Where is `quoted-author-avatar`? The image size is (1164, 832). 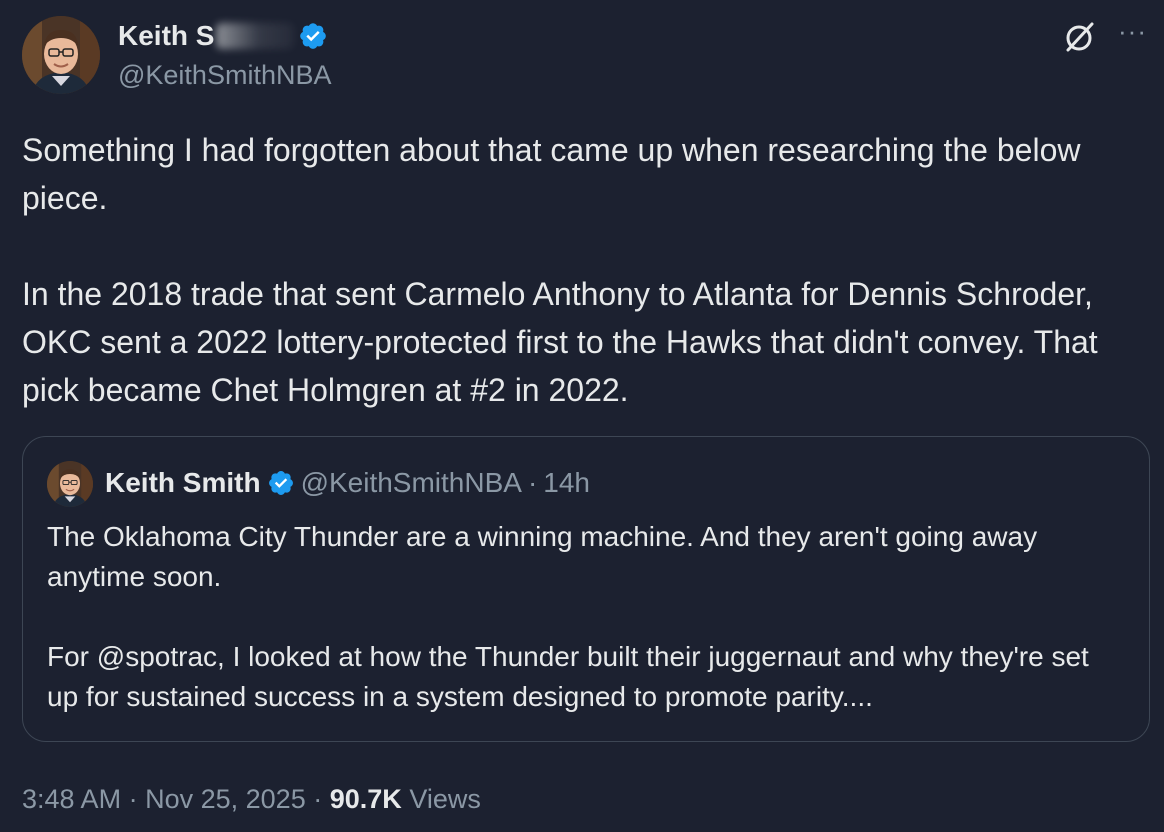
quoted-author-avatar is located at coordinates (70, 484).